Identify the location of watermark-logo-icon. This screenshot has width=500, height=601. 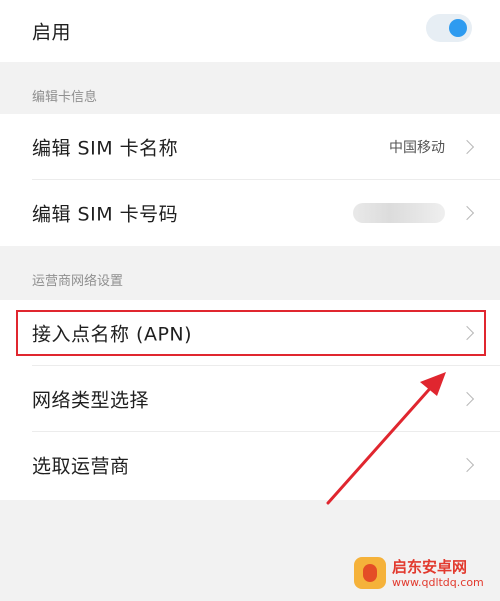
(370, 573).